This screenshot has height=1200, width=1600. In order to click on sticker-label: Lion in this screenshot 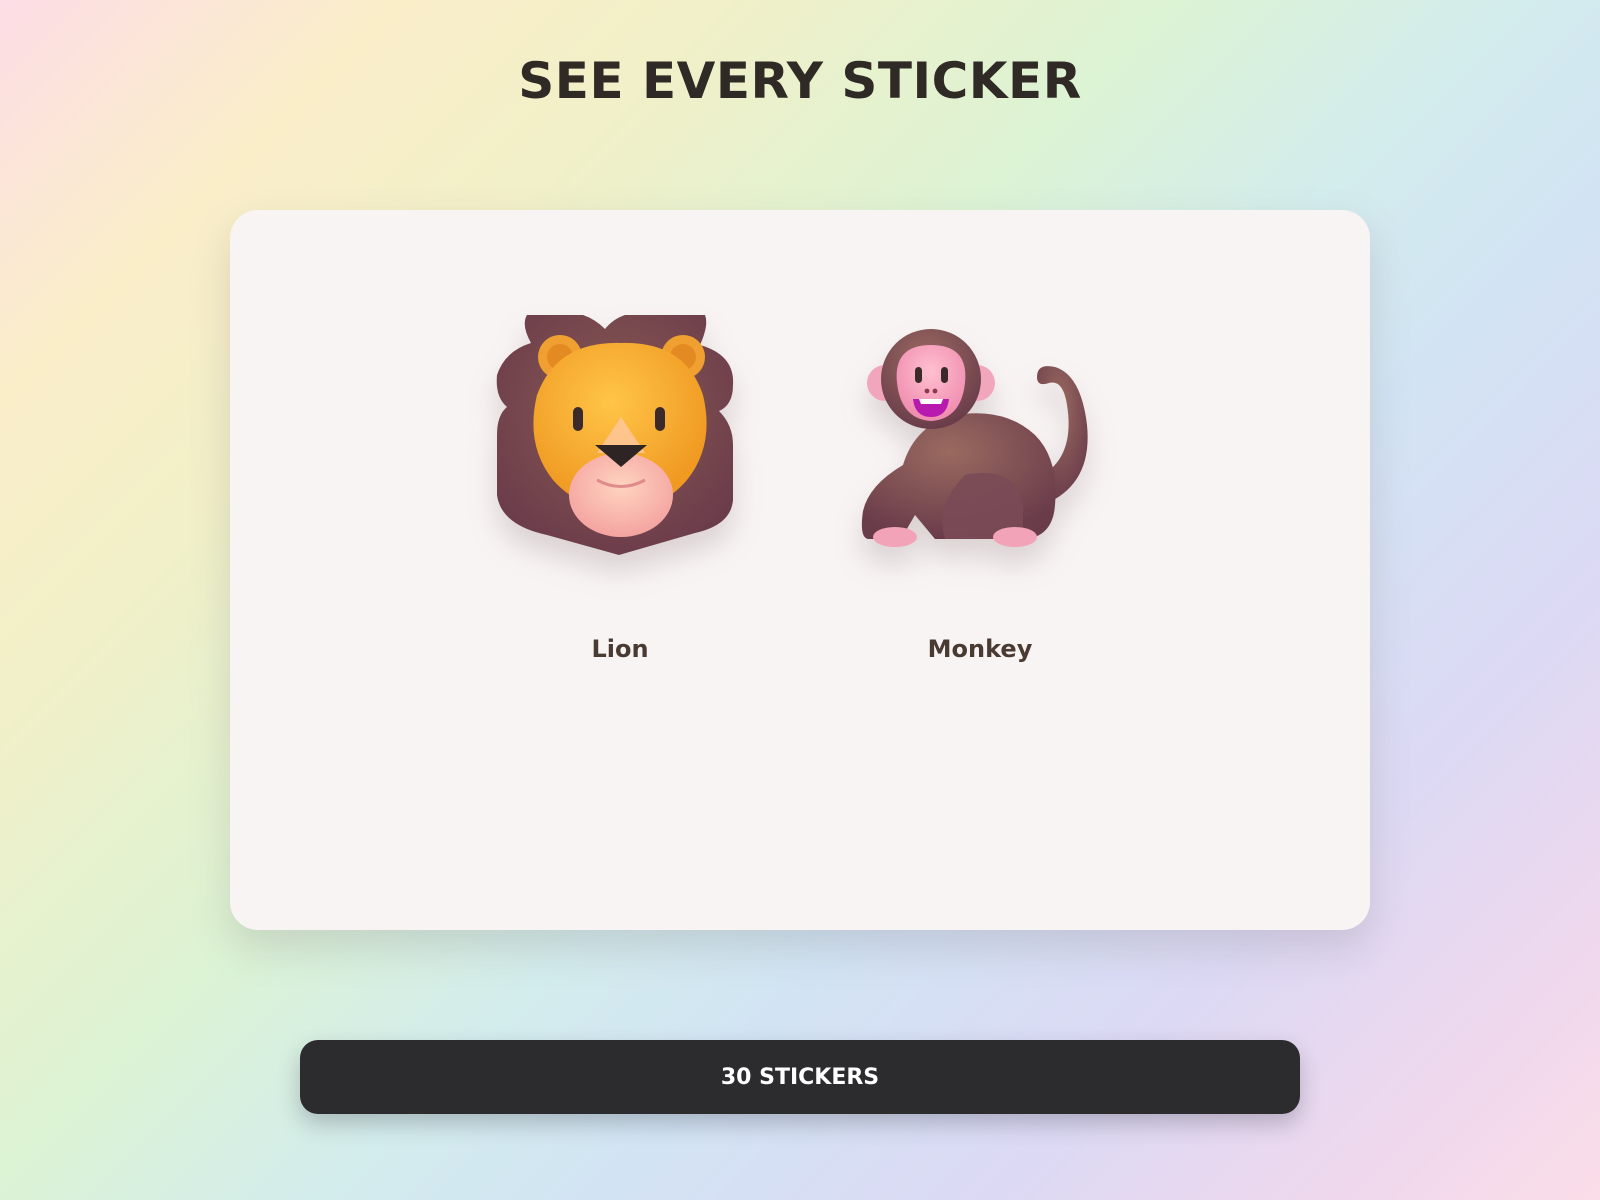, I will do `click(620, 649)`.